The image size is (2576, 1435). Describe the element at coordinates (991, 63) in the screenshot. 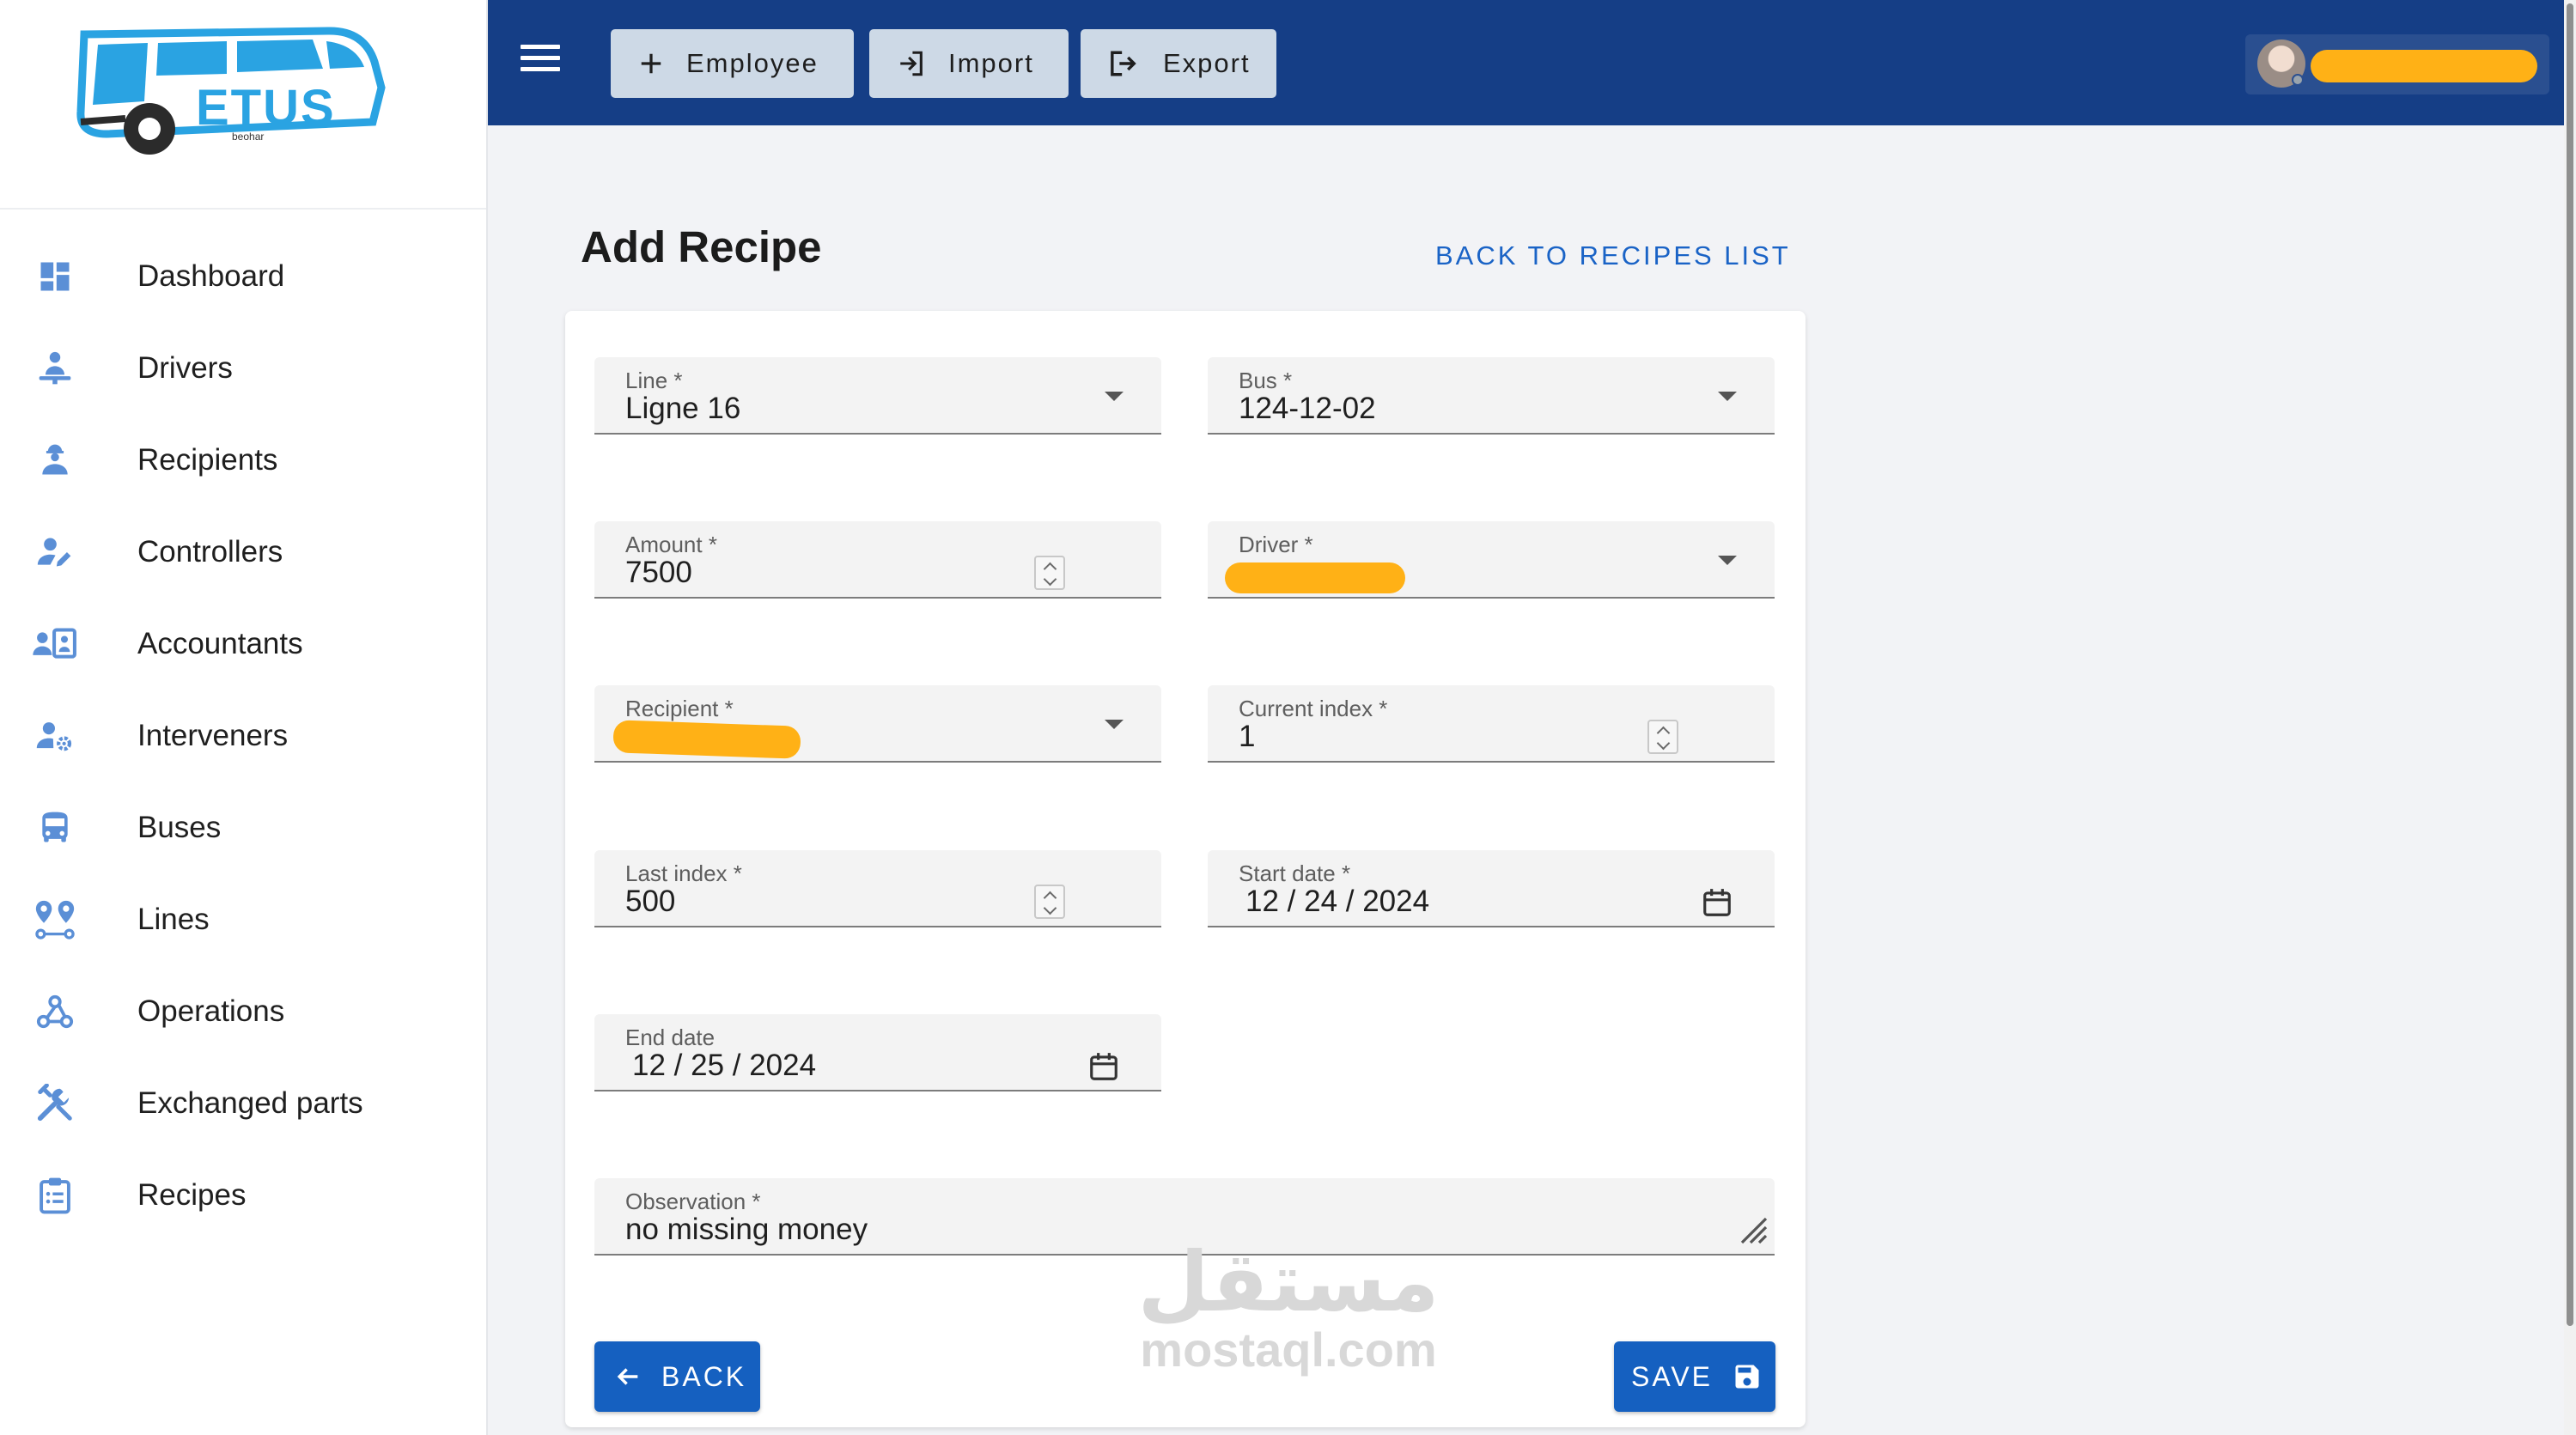

I see `import-label: Import` at that location.